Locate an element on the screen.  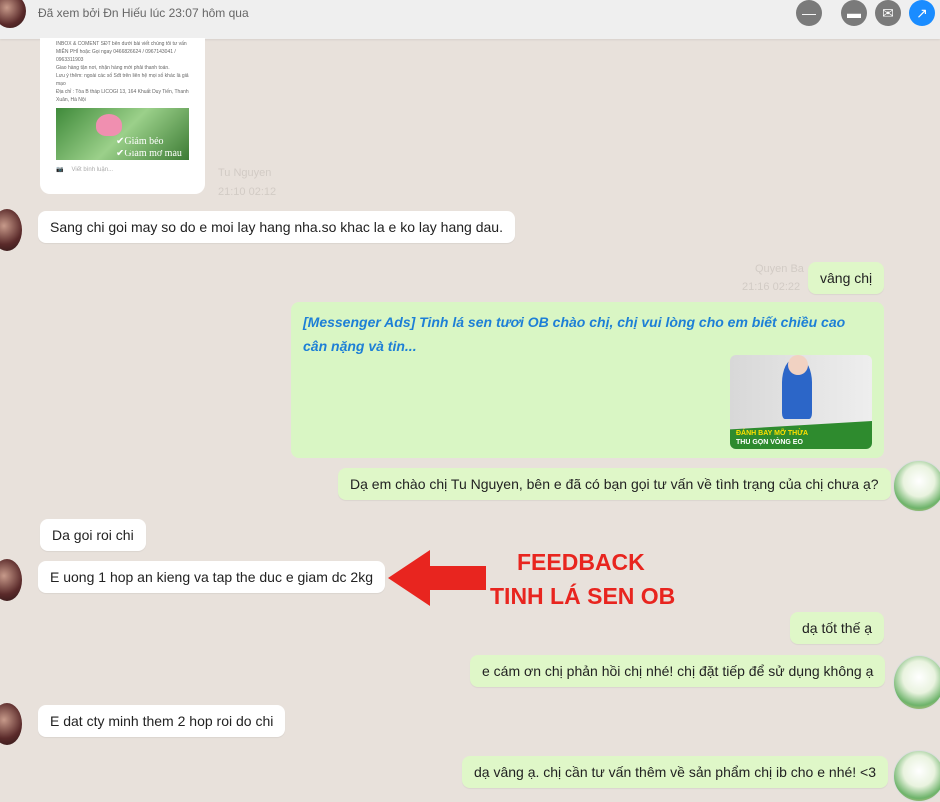
ad-image-text: ĐÁNH BAY MỠ THỪA is located at coordinates (772, 433).